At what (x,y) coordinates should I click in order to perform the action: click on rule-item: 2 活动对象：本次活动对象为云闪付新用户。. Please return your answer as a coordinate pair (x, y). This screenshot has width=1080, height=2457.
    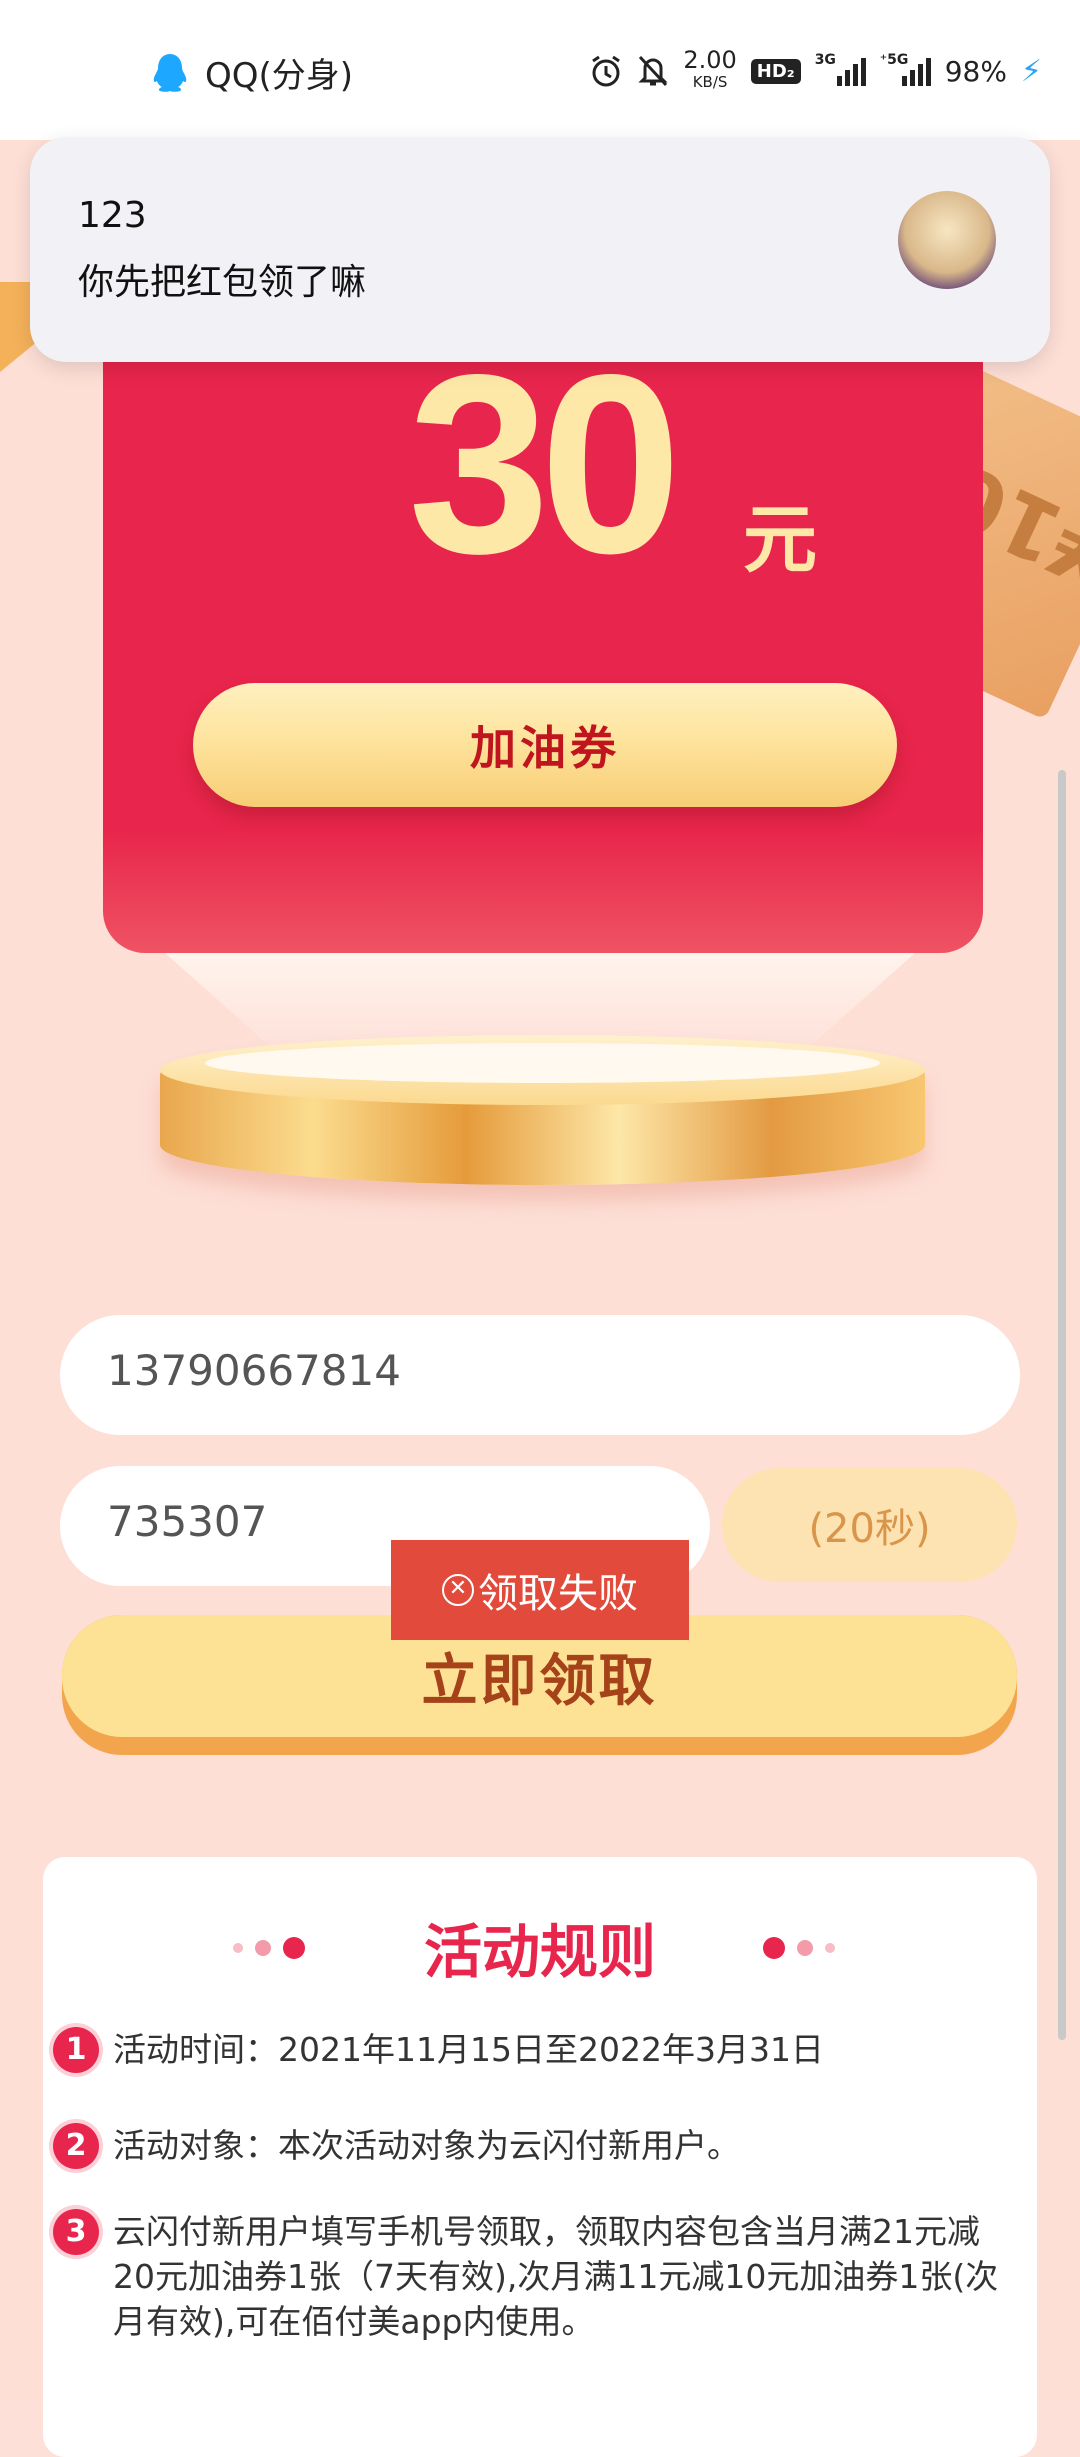
    Looking at the image, I should click on (533, 2146).